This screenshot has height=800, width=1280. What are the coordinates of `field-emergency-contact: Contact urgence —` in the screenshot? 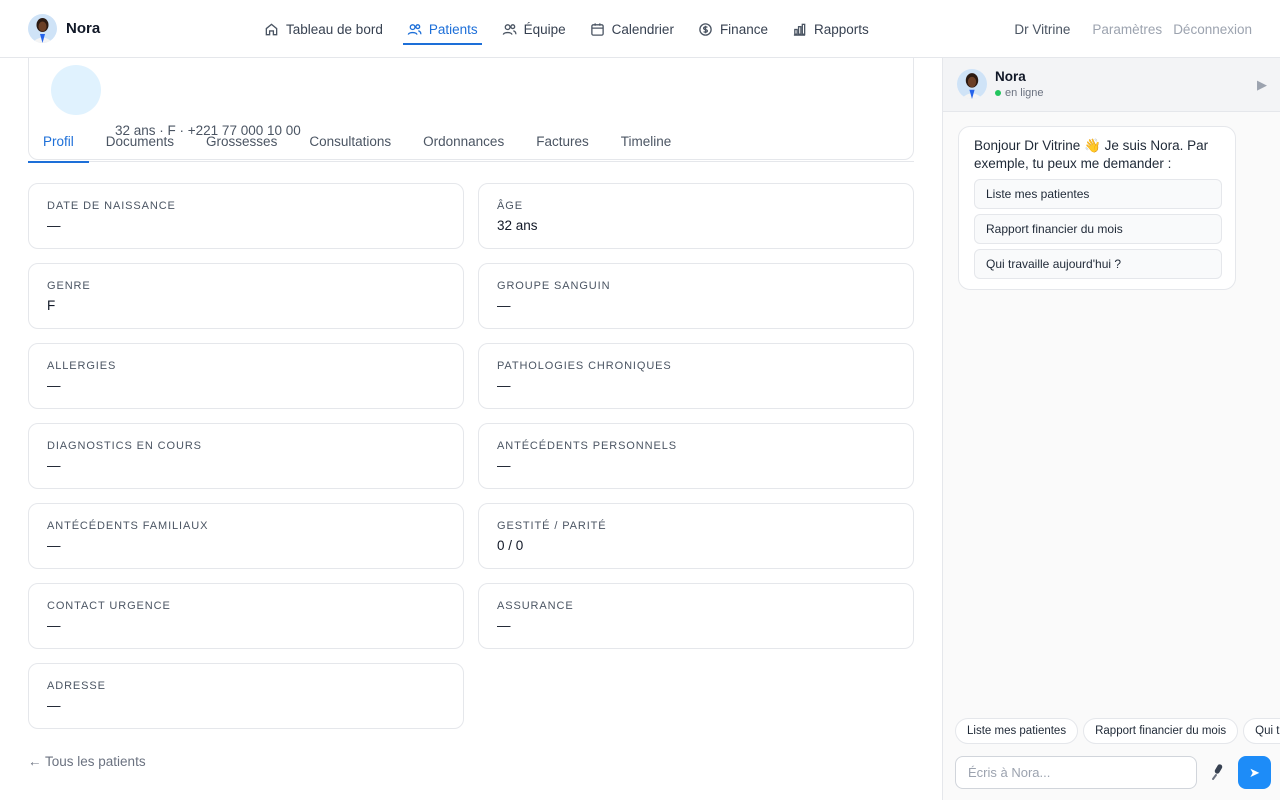 It's located at (246, 616).